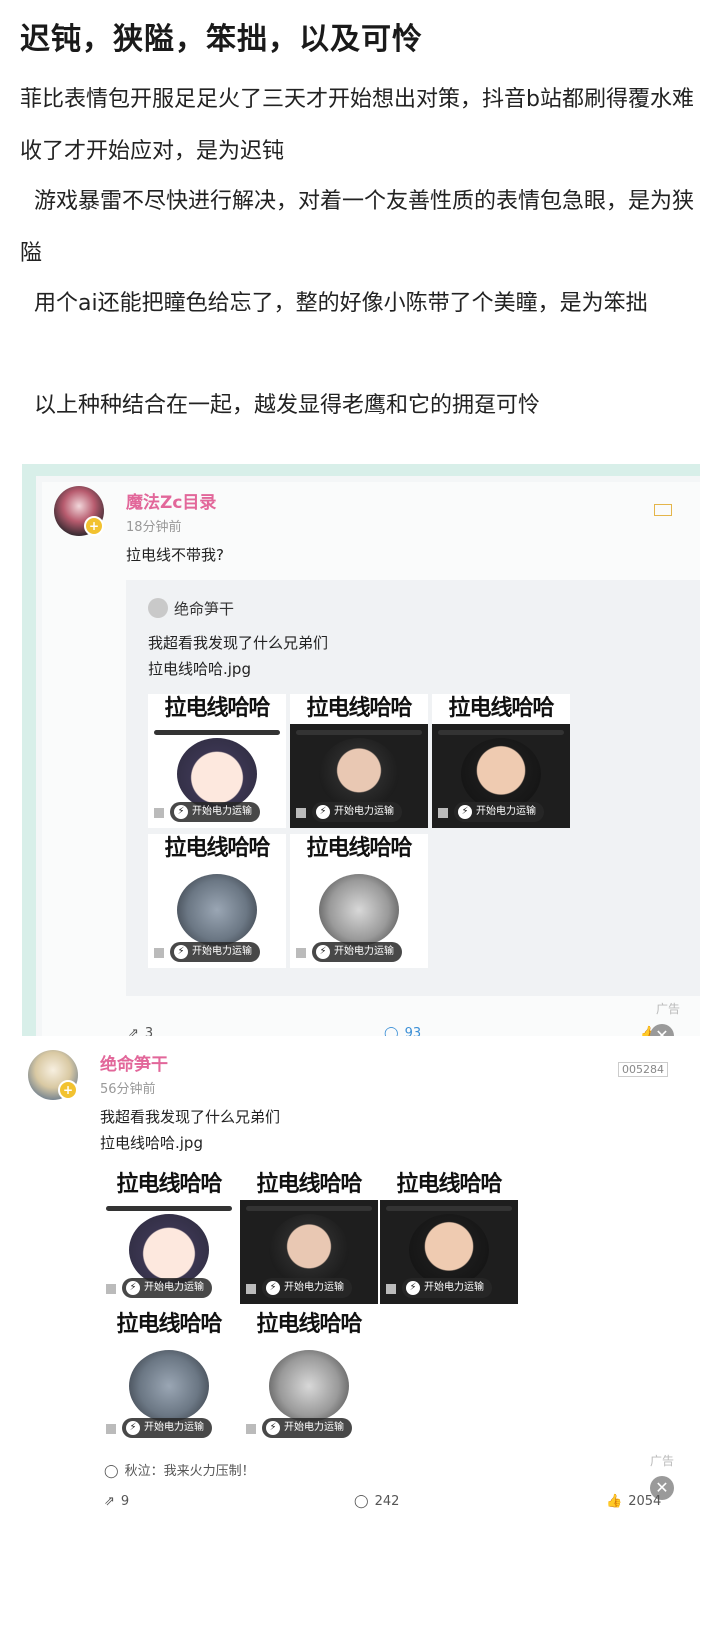 The width and height of the screenshot is (720, 1637). I want to click on plus-icon: +, so click(94, 526).